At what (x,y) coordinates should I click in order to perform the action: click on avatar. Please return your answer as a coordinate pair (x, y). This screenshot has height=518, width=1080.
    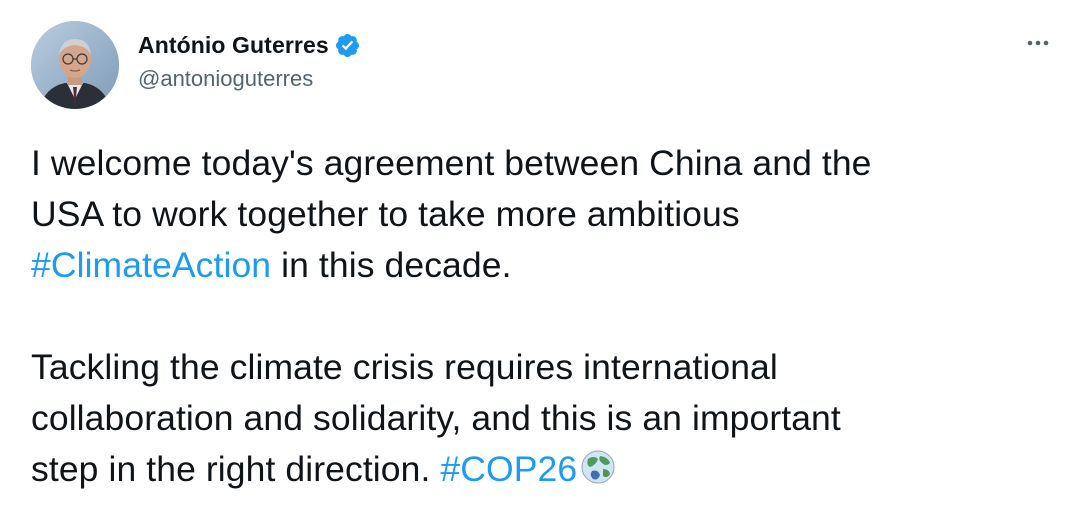
    Looking at the image, I should click on (75, 65).